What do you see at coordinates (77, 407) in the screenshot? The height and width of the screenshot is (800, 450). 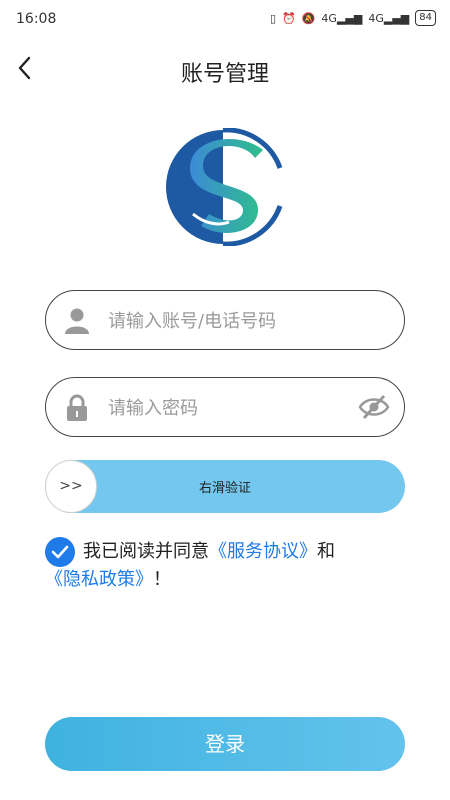 I see `lock-icon` at bounding box center [77, 407].